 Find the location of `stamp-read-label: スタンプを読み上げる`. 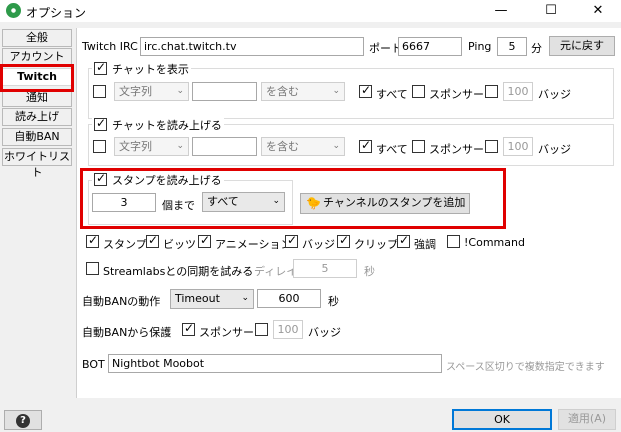

stamp-read-label: スタンプを読み上げる is located at coordinates (167, 180).